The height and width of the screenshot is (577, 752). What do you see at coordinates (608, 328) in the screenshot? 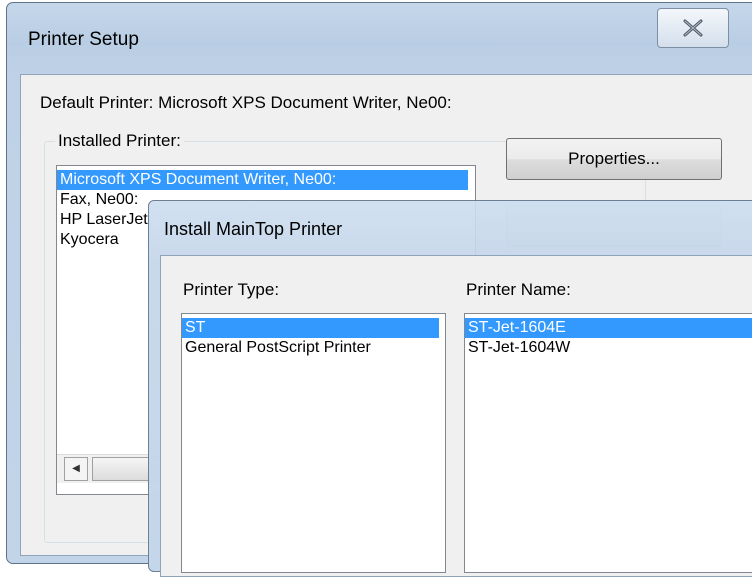
I see `list-item: ST-Jet-1604E` at bounding box center [608, 328].